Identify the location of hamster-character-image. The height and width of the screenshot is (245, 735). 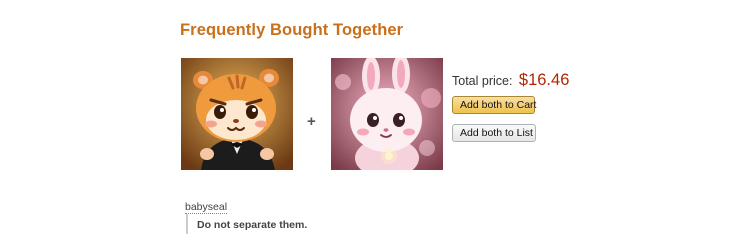
(237, 114).